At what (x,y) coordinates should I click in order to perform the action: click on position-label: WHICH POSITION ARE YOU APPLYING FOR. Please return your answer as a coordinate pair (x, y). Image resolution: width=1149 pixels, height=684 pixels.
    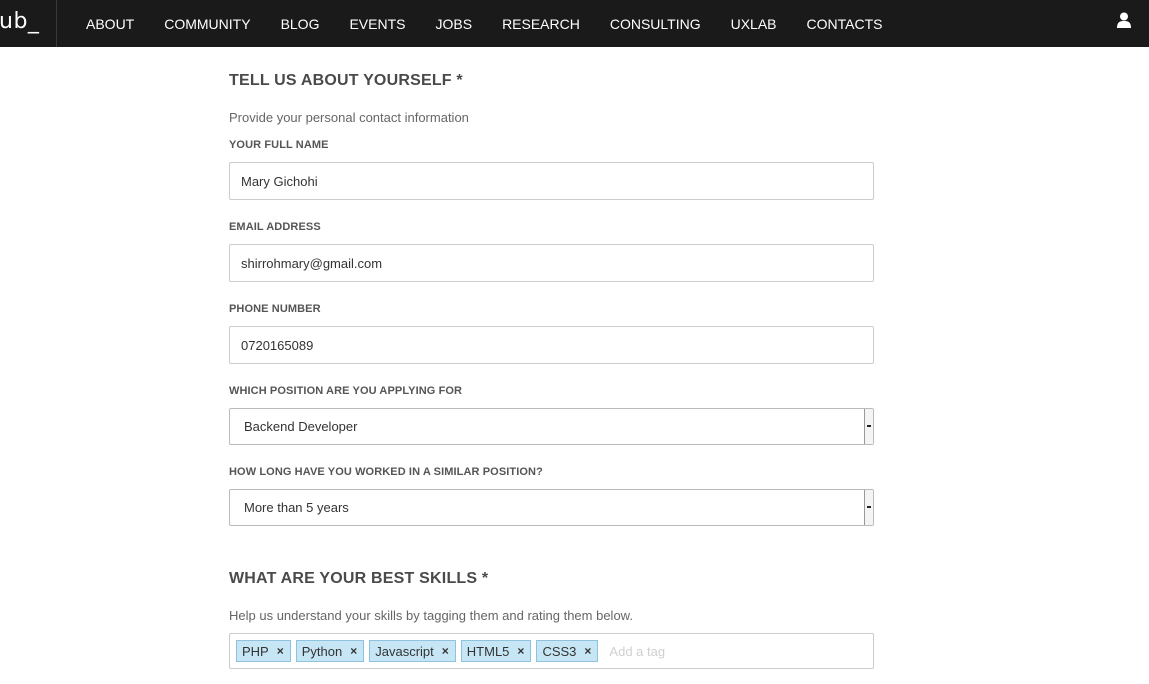
    Looking at the image, I should click on (346, 391).